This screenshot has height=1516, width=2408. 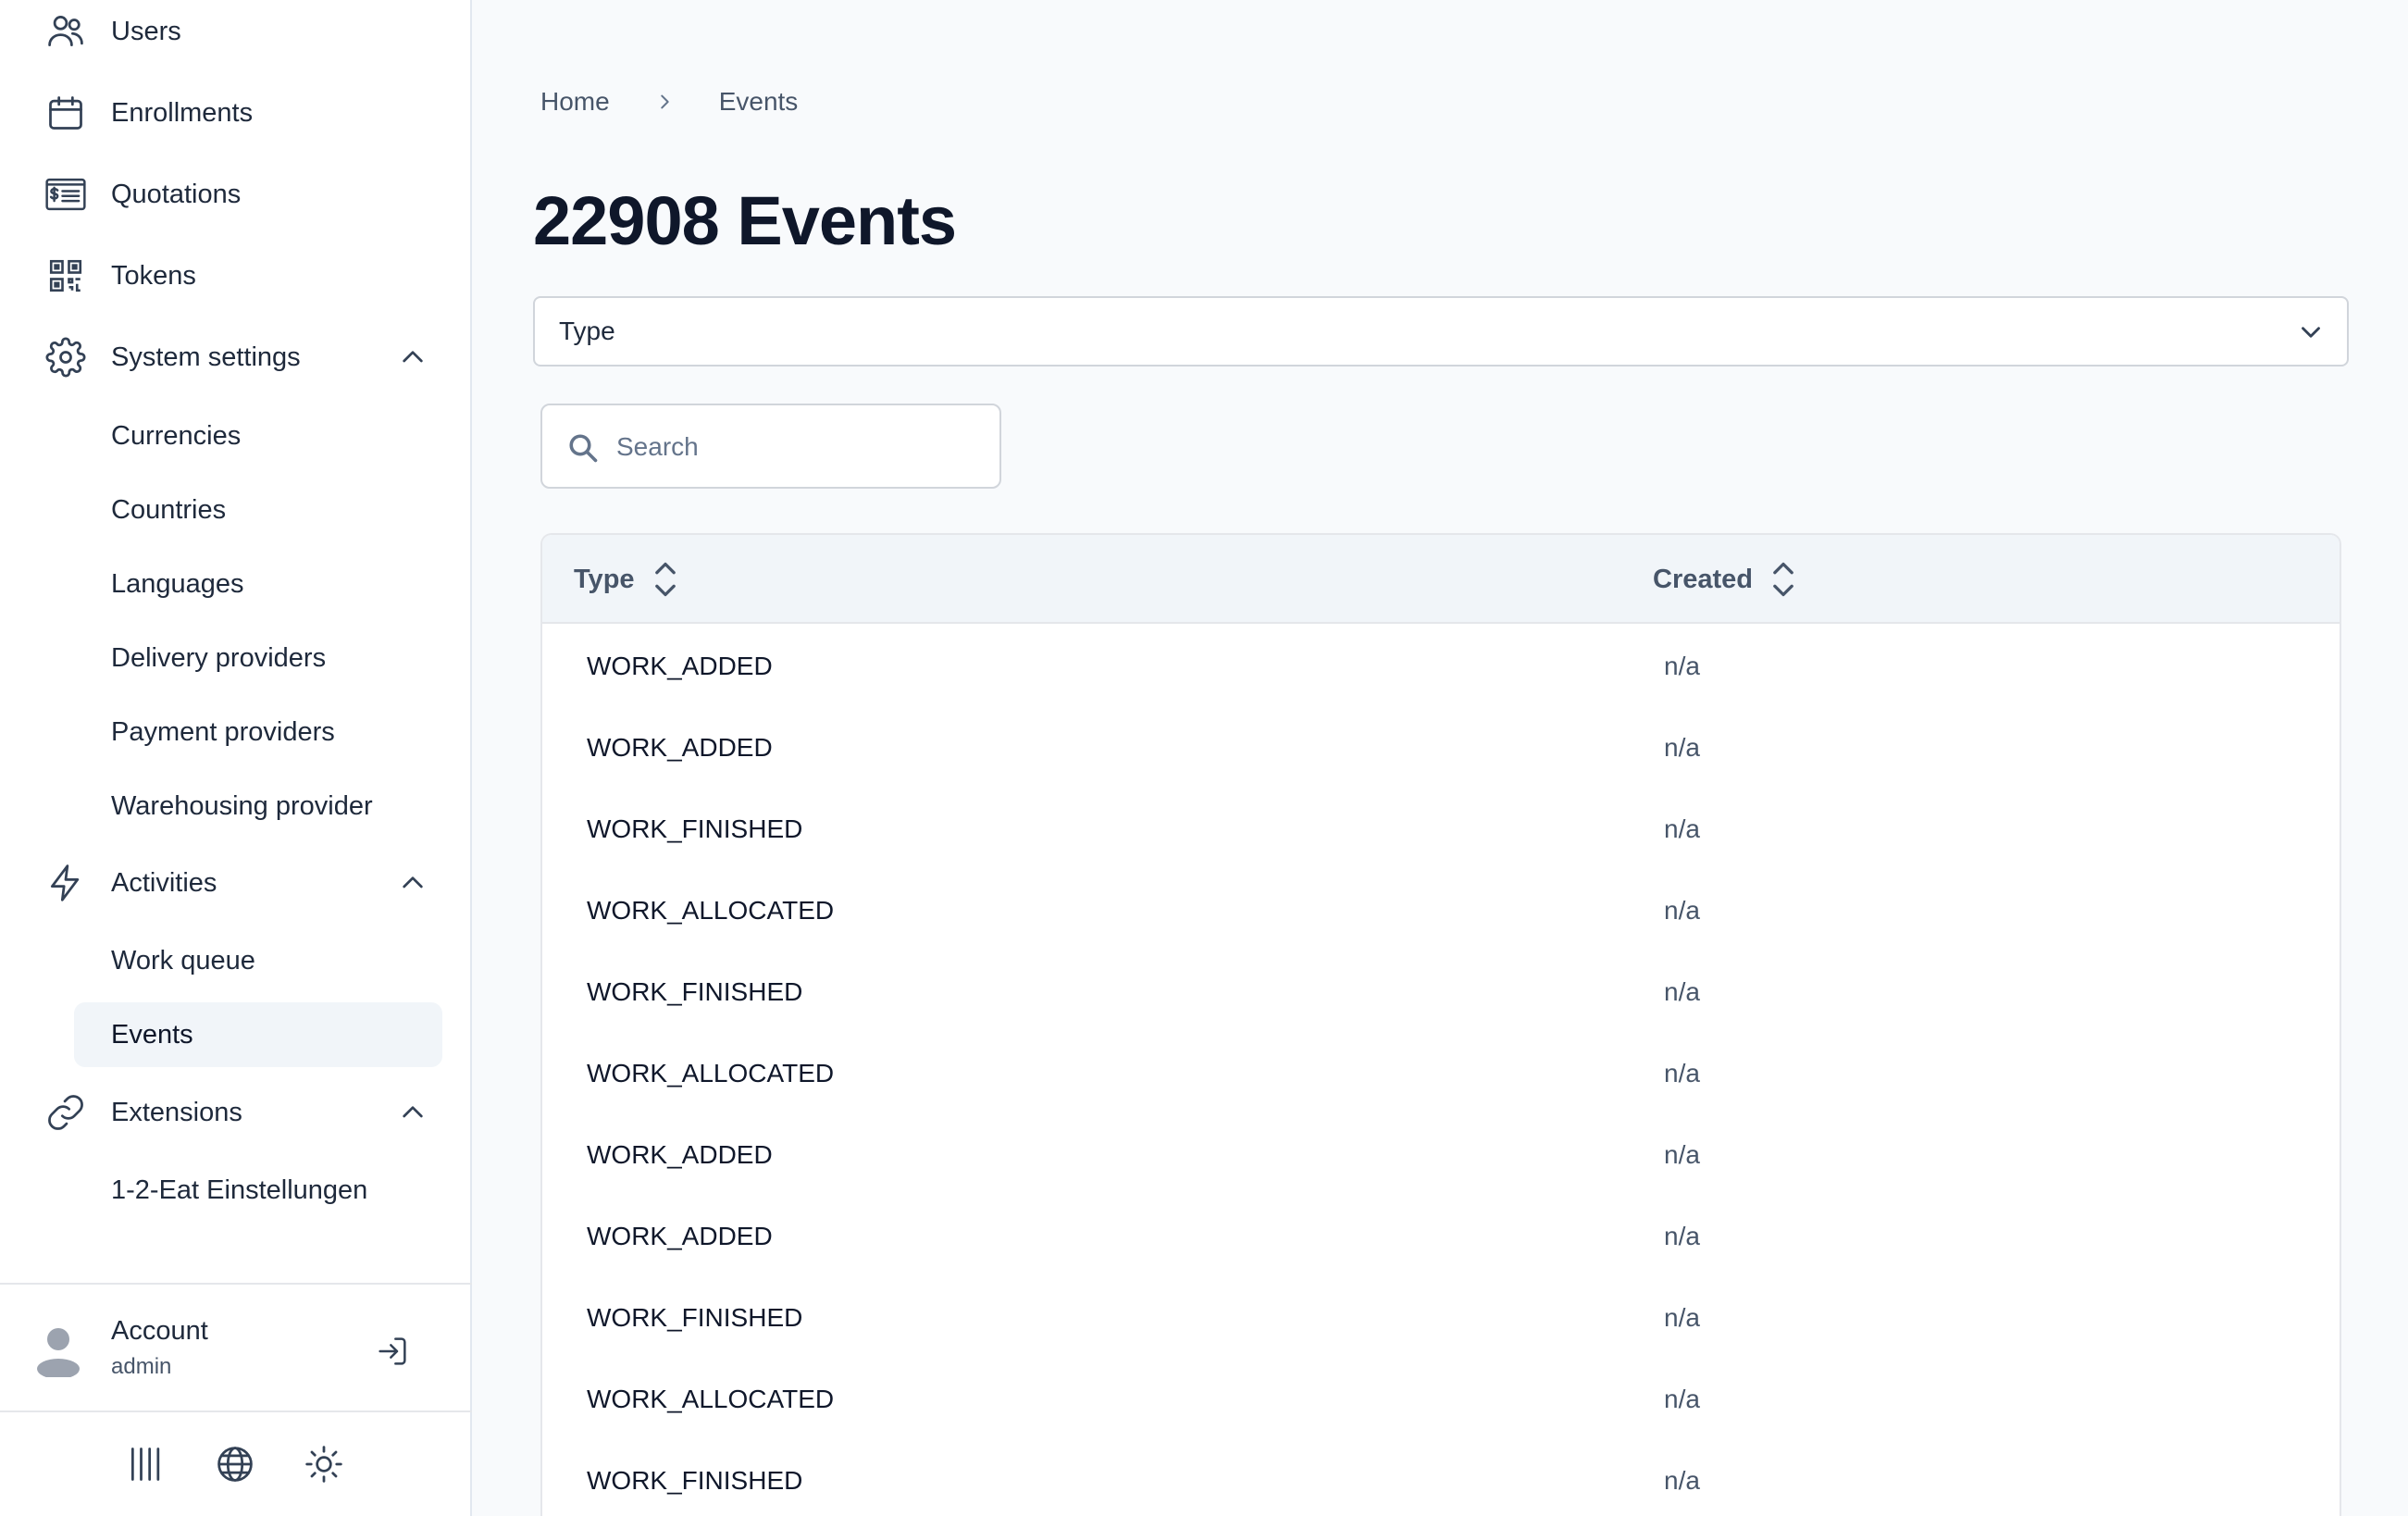 What do you see at coordinates (177, 583) in the screenshot?
I see `sidebar-item-label: Languages` at bounding box center [177, 583].